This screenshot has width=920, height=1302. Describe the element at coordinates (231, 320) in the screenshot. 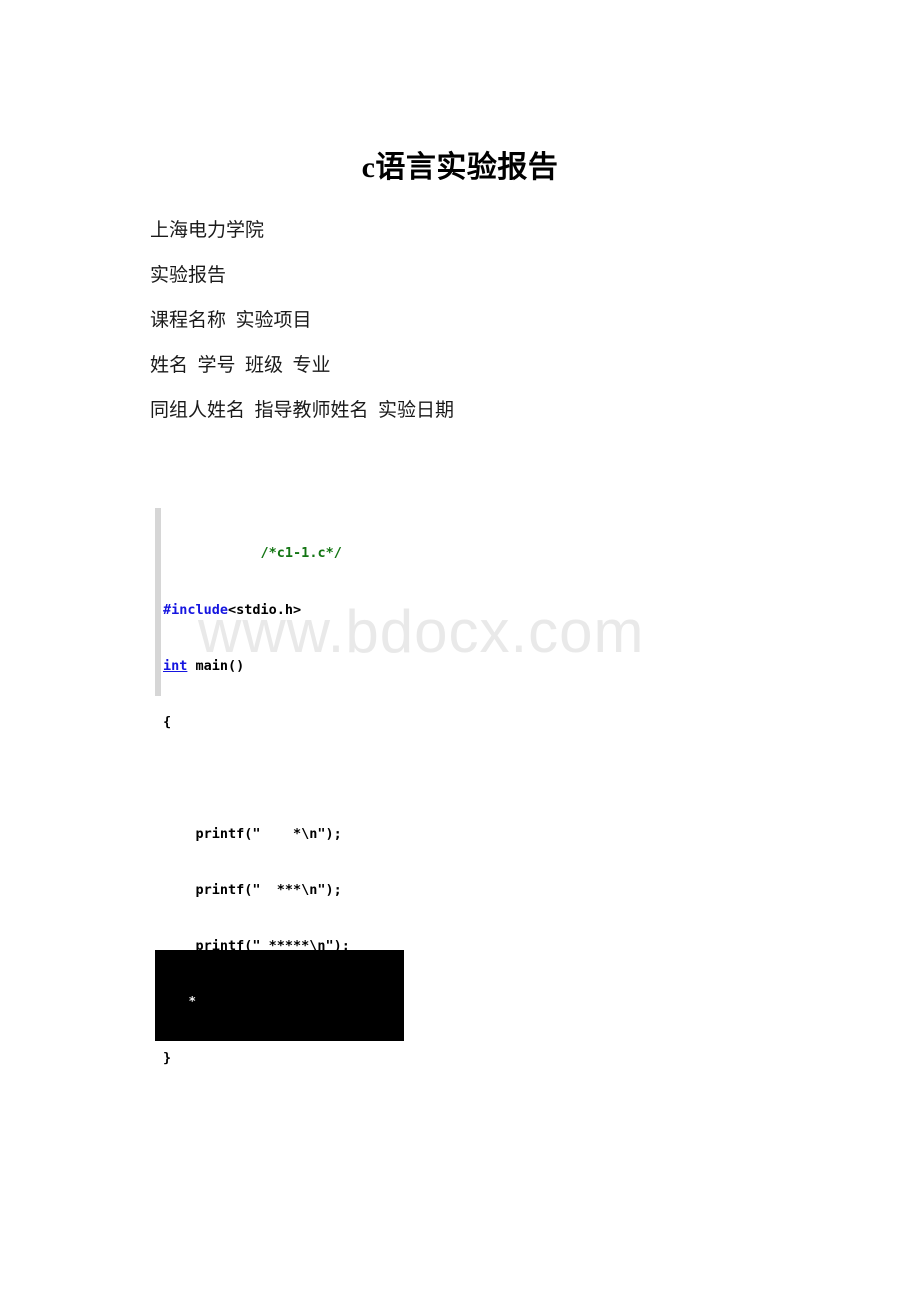

I see `body-line-course-project: 课程名称 实验项目` at that location.